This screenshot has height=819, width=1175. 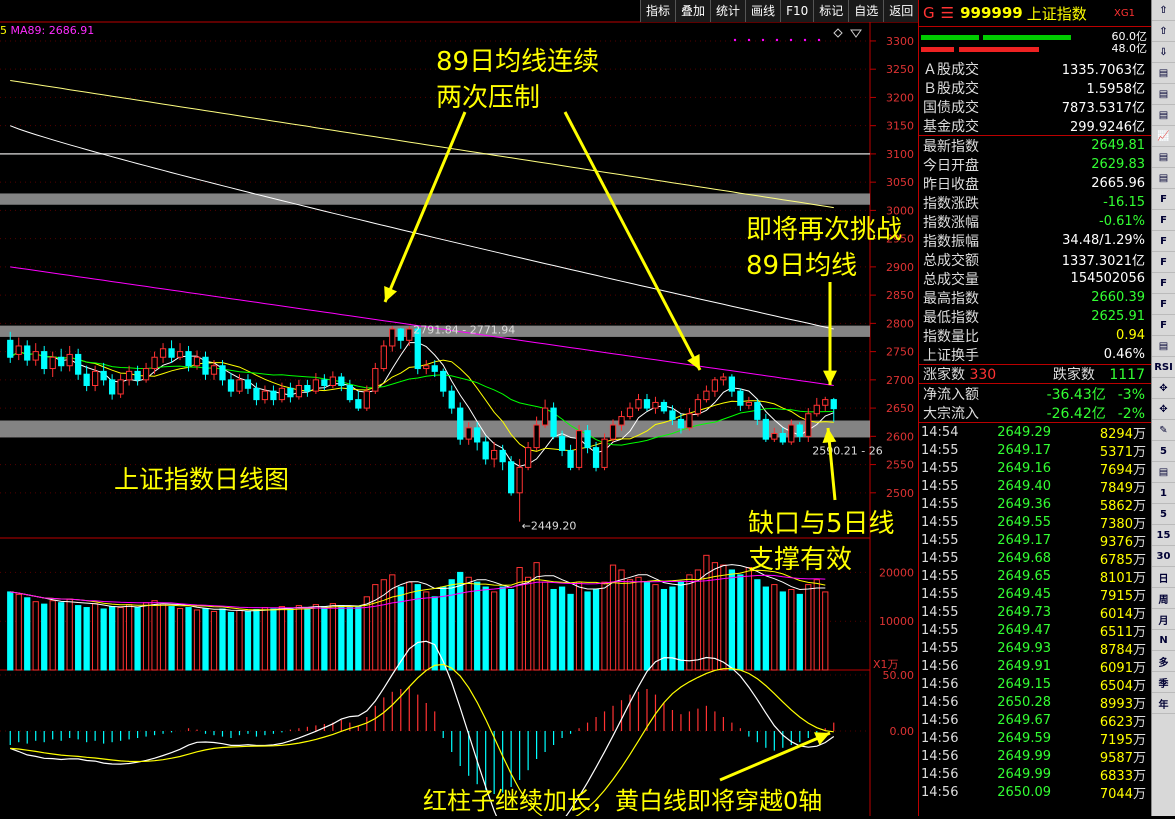 I want to click on tool-icon-12: F, so click(x=1163, y=262).